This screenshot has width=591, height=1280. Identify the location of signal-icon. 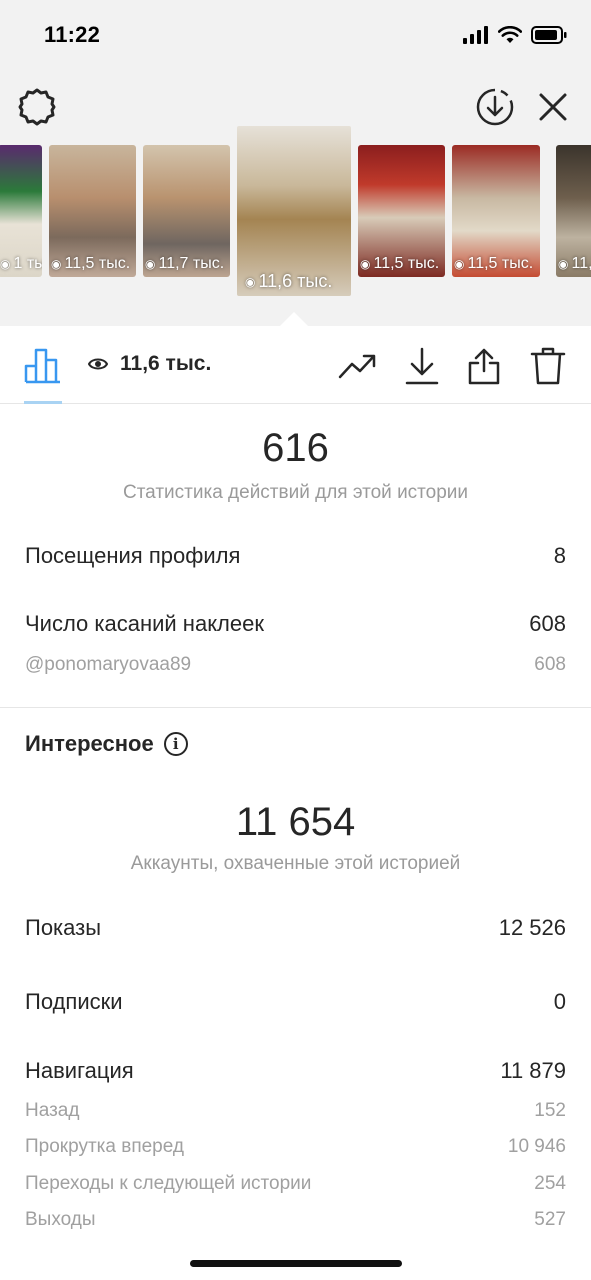
(475, 35).